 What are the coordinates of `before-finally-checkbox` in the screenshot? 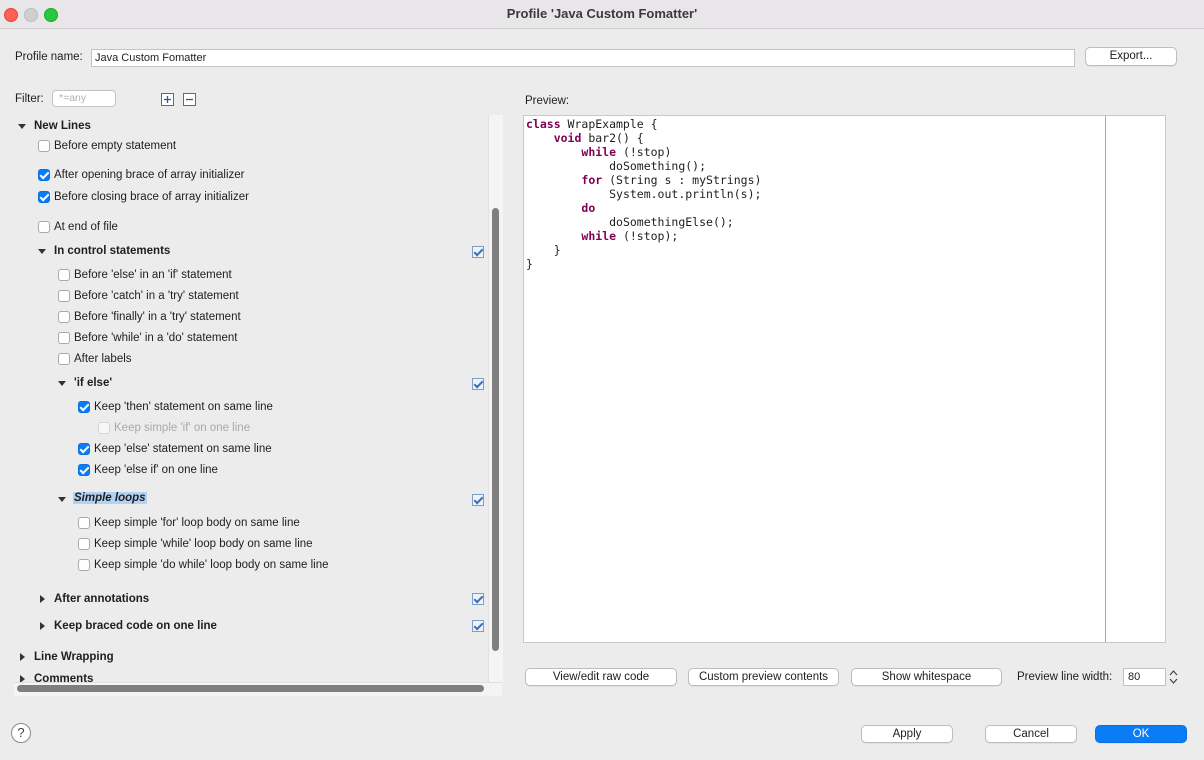 It's located at (64, 317).